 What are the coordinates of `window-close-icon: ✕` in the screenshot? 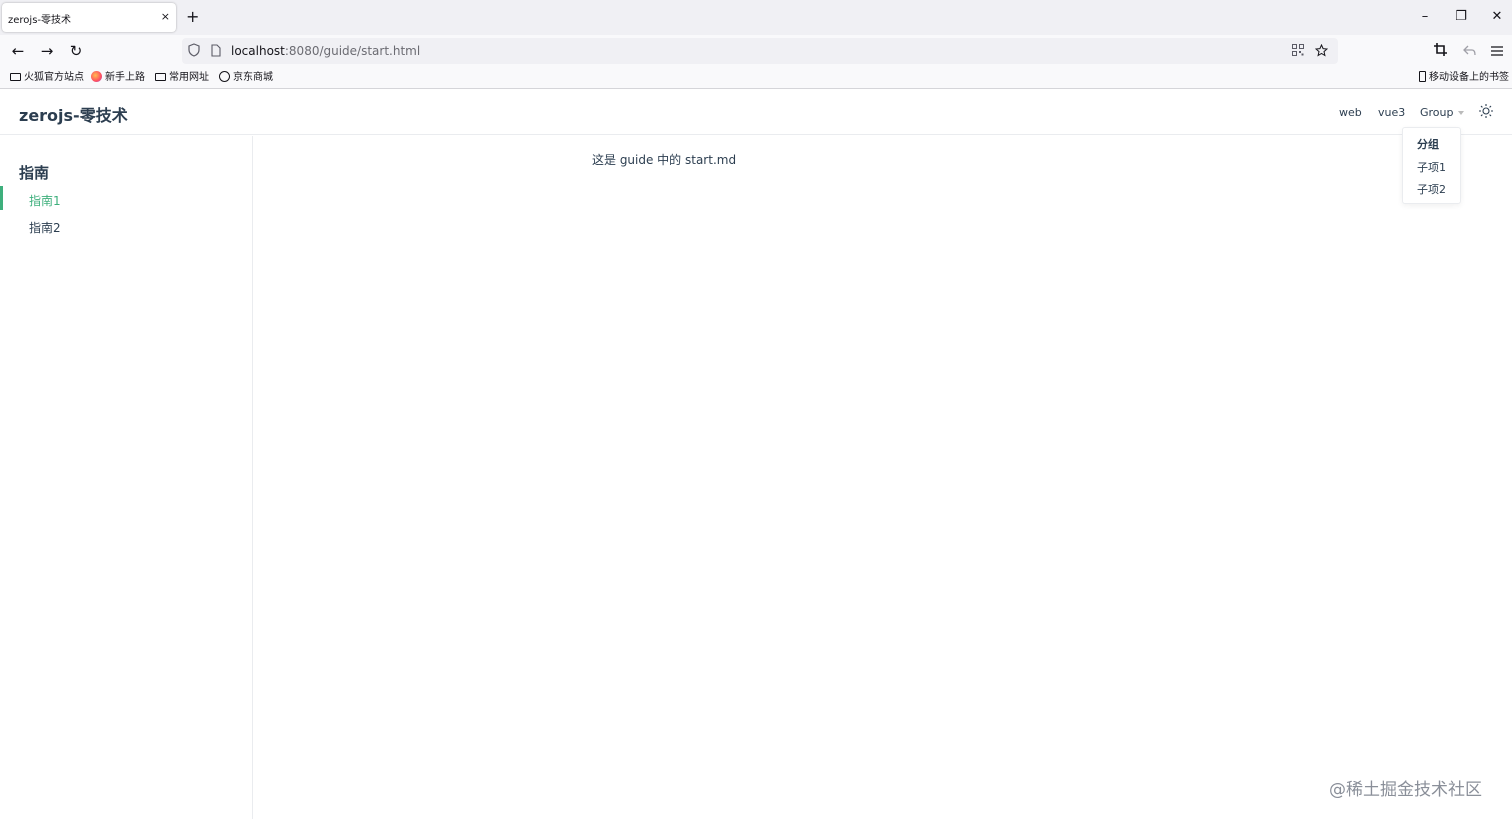 It's located at (1497, 17).